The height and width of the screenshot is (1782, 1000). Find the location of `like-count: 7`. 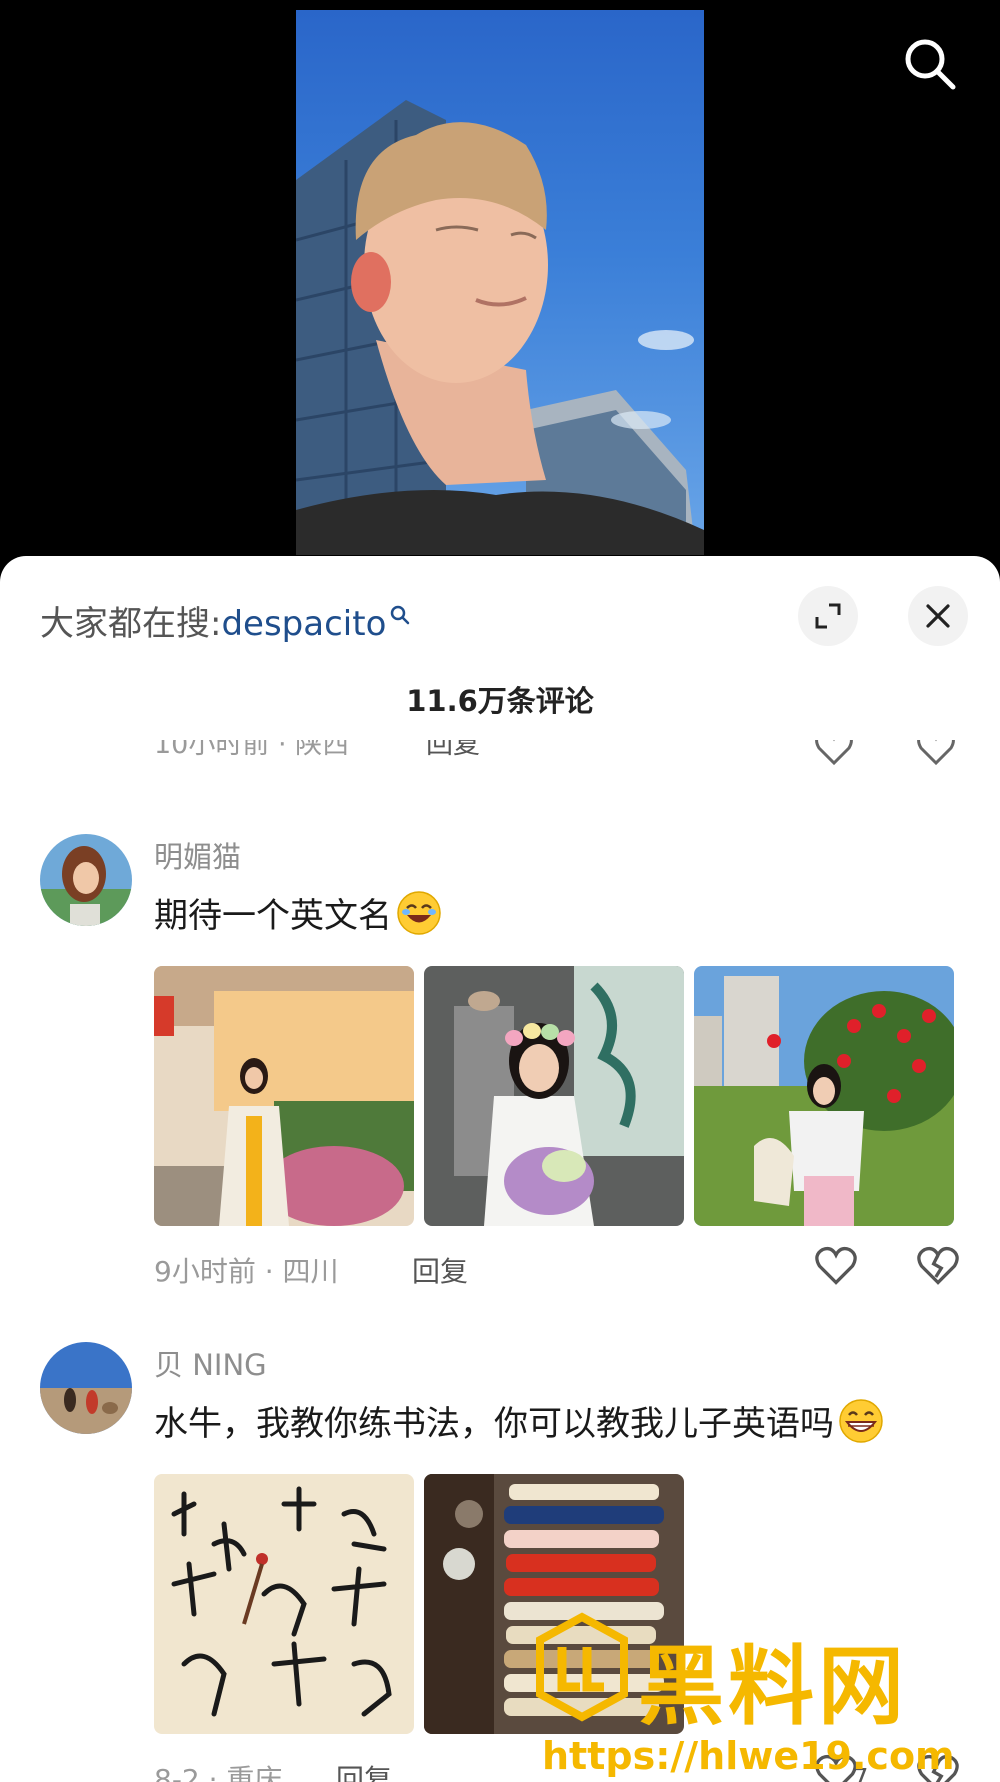

like-count: 7 is located at coordinates (860, 1773).